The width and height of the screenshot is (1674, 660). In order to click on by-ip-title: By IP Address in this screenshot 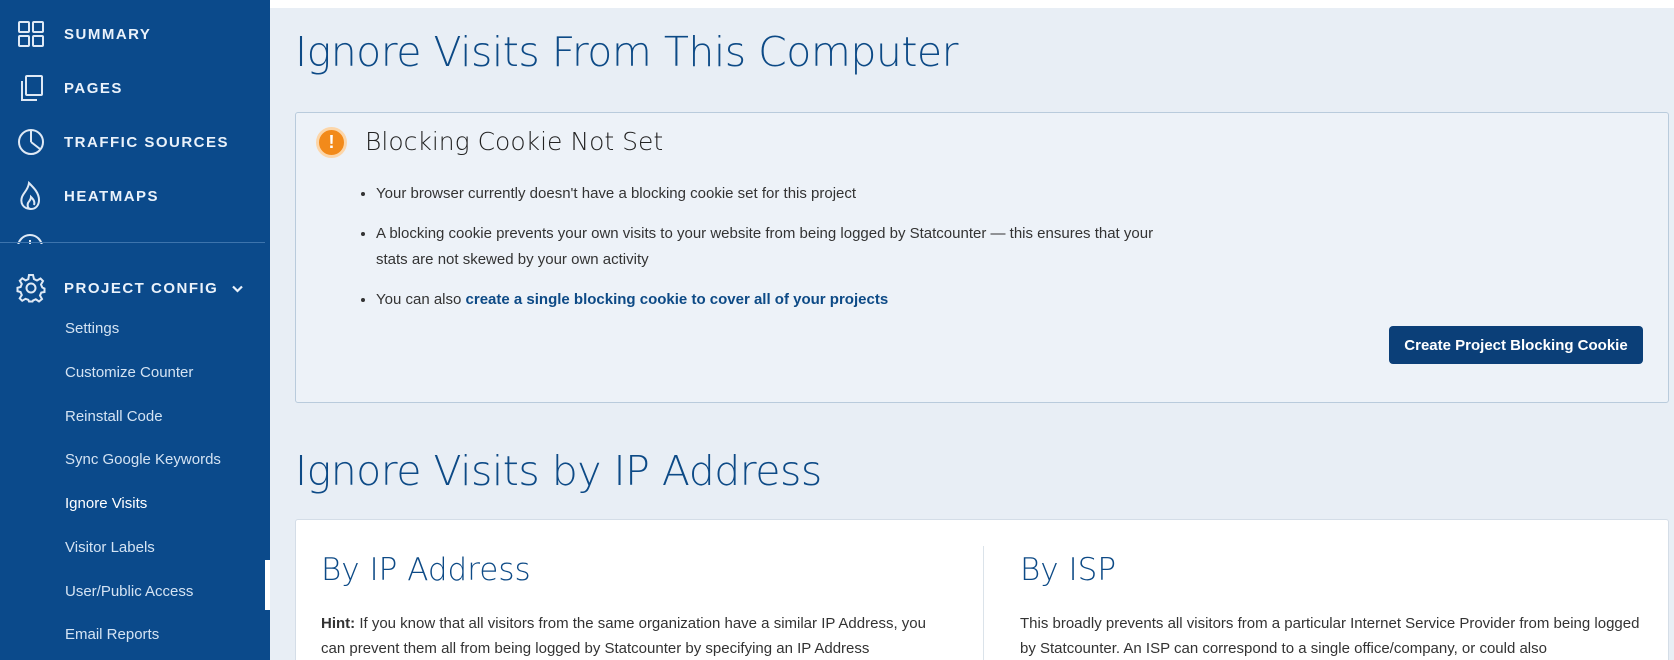, I will do `click(426, 570)`.